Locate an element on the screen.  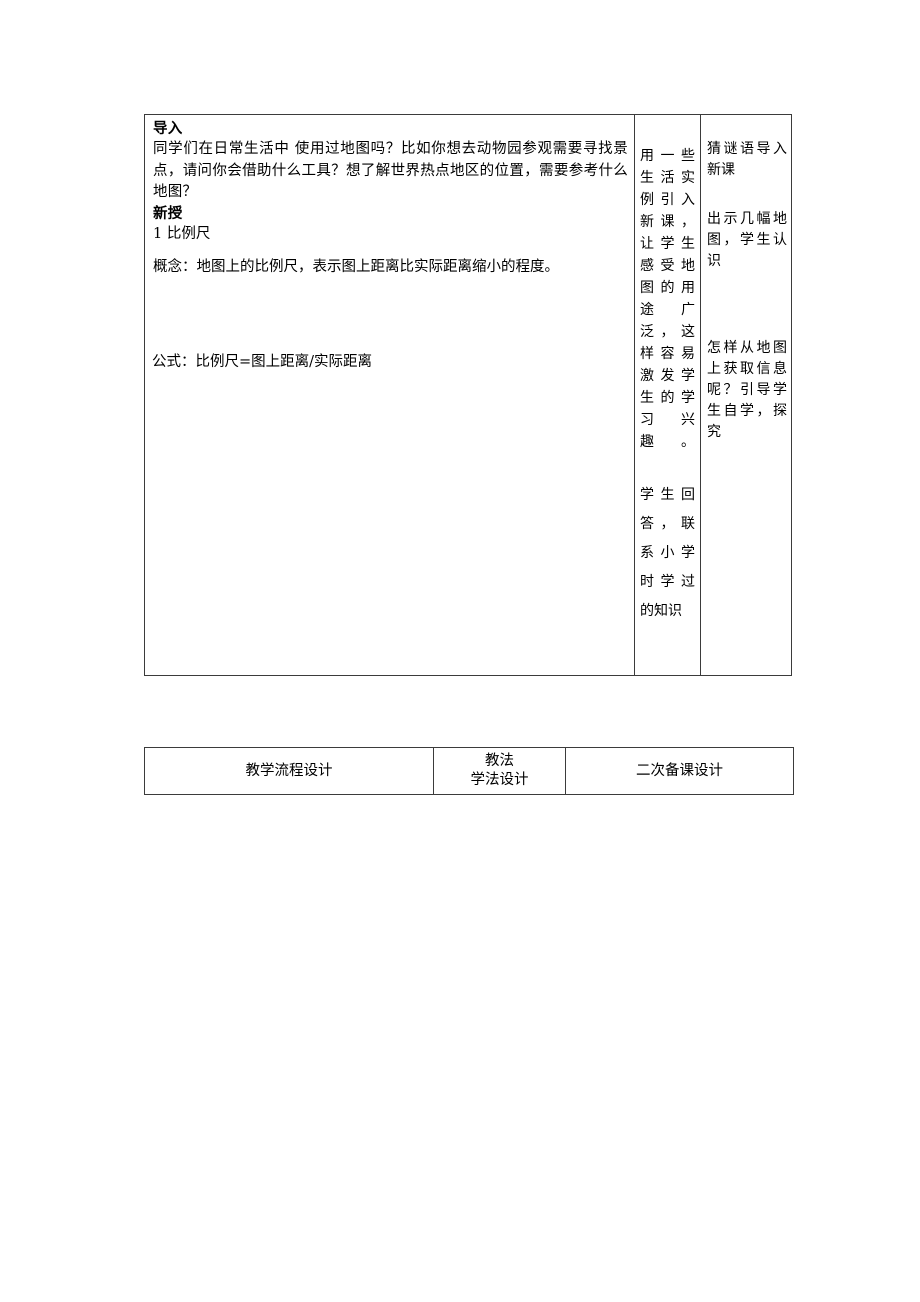
column-header-table: 教学流程设计 教法 学法设计 二次备课设计 is located at coordinates (469, 771).